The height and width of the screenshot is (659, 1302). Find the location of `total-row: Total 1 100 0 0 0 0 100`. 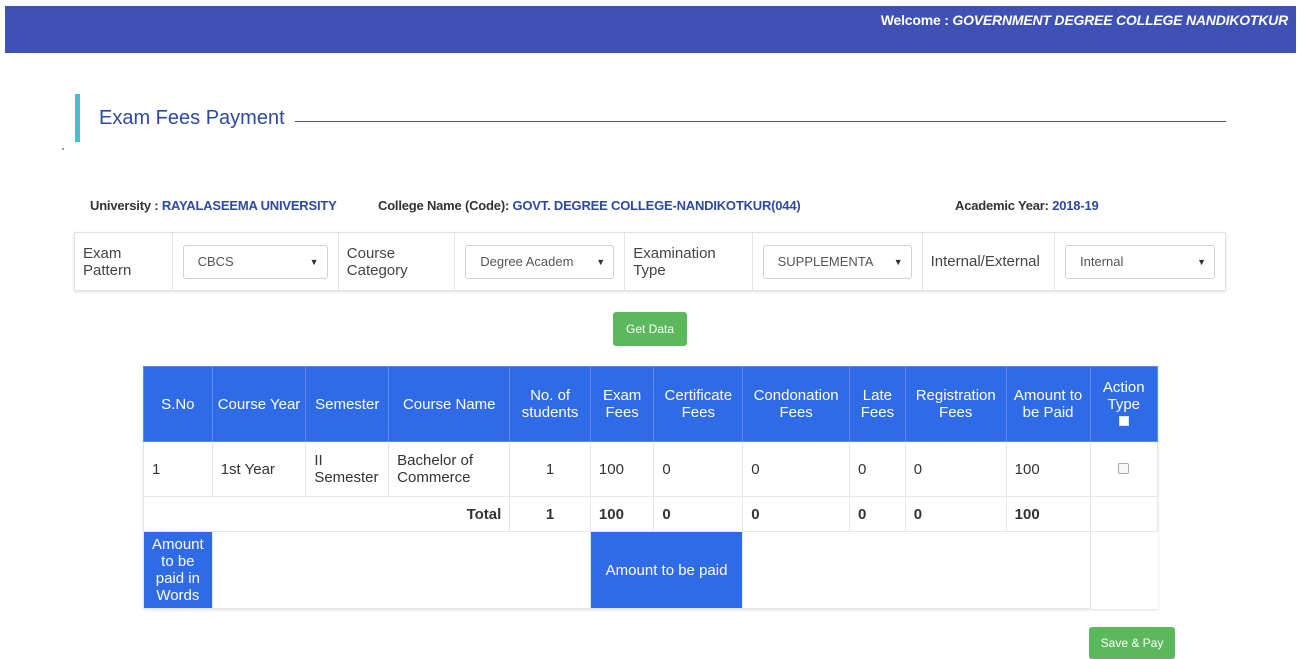

total-row: Total 1 100 0 0 0 0 100 is located at coordinates (650, 514).